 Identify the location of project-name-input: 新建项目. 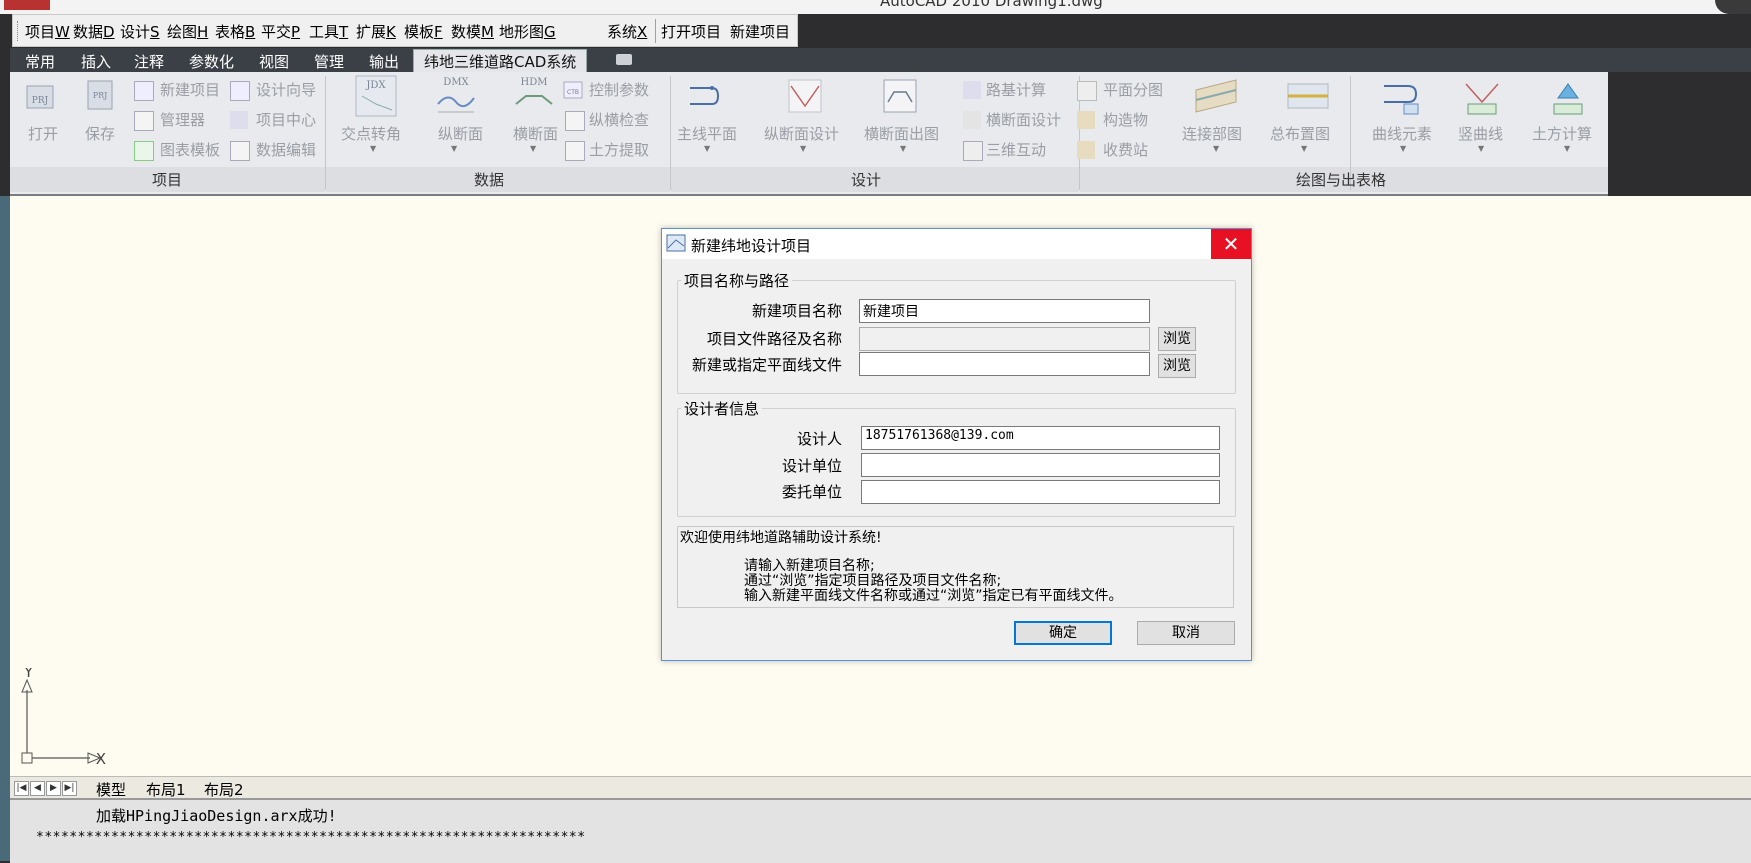
(1004, 311).